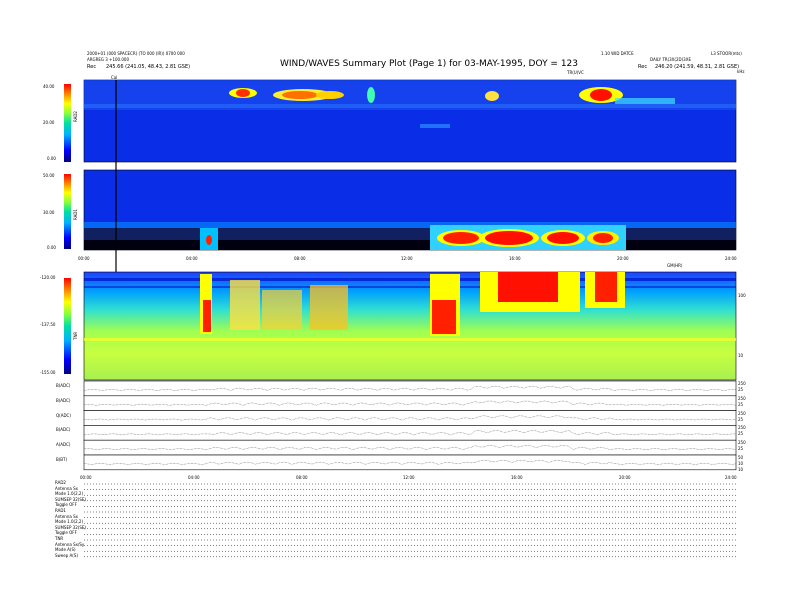 The image size is (792, 612). Describe the element at coordinates (410, 236) in the screenshot. I see `rad1-features` at that location.